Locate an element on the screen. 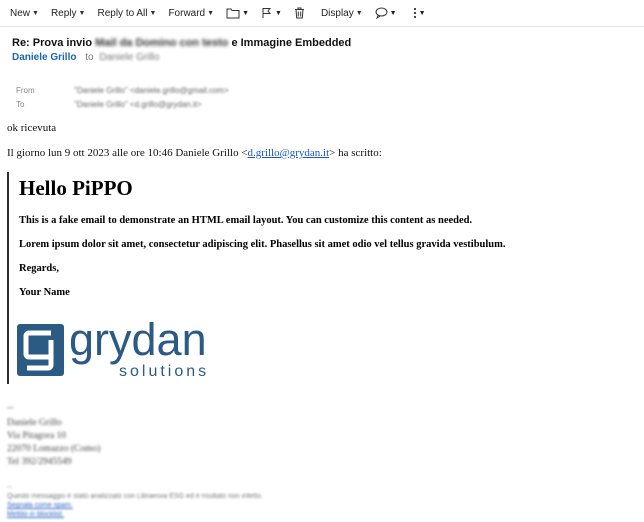  quoted-heading: Hello PiPPO is located at coordinates (76, 188).